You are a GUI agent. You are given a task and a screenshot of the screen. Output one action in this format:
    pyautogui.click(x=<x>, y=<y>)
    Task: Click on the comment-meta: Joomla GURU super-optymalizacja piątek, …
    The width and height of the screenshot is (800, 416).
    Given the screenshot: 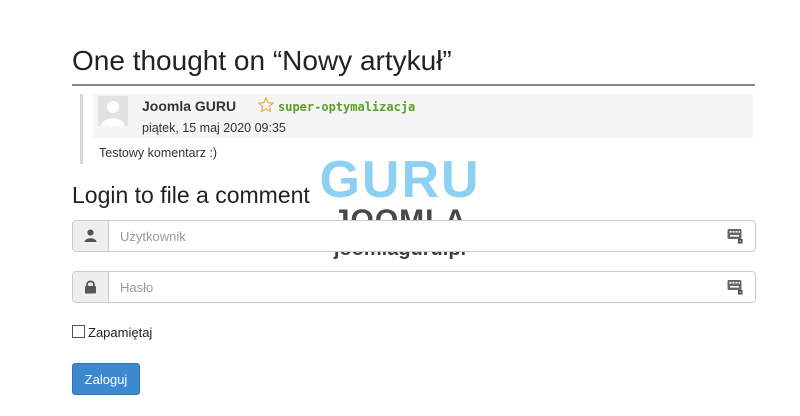 What is the action you would take?
    pyautogui.click(x=423, y=116)
    